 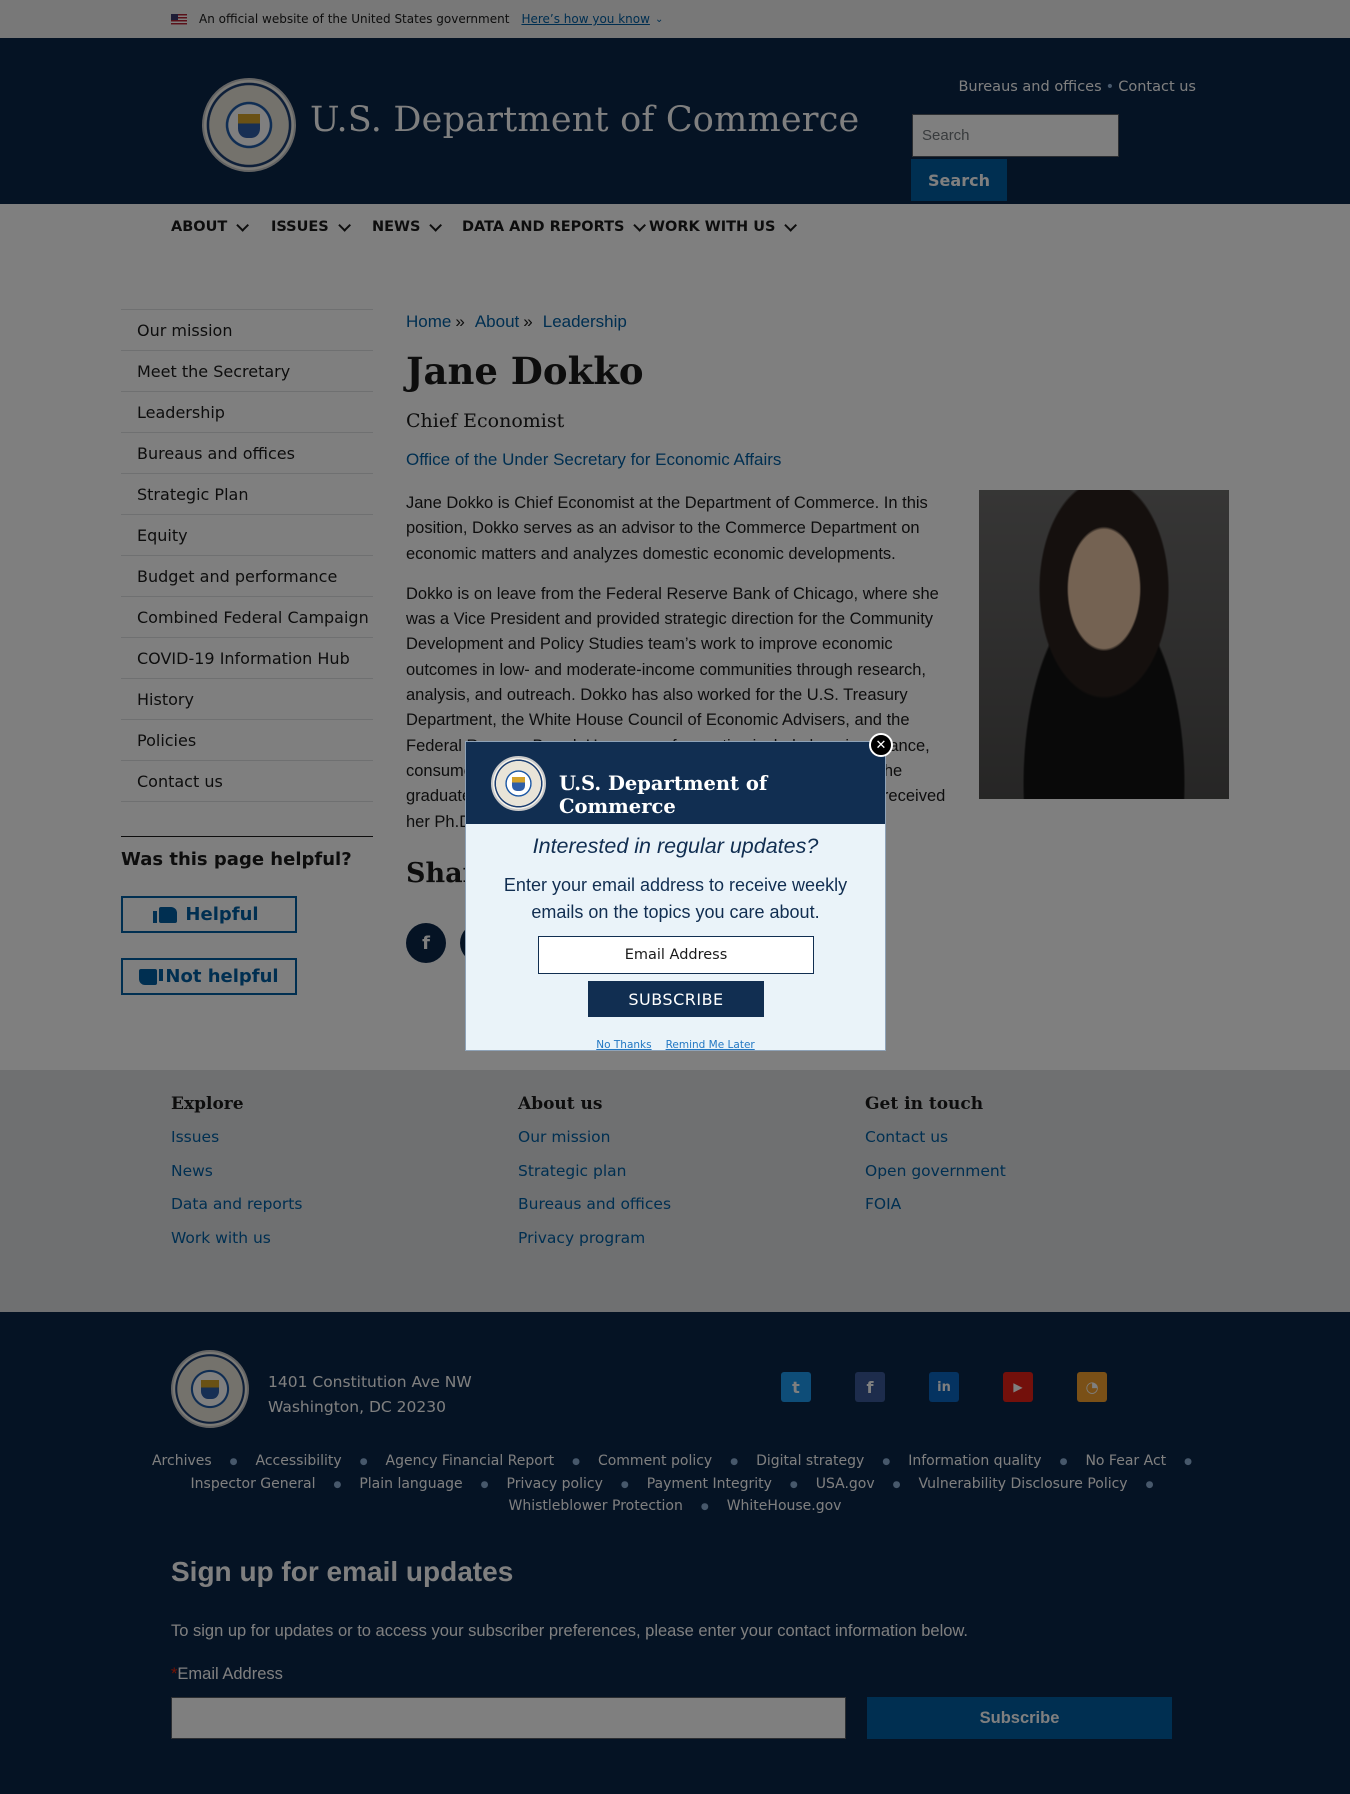 What do you see at coordinates (518, 783) in the screenshot?
I see `commerce-seal-logo` at bounding box center [518, 783].